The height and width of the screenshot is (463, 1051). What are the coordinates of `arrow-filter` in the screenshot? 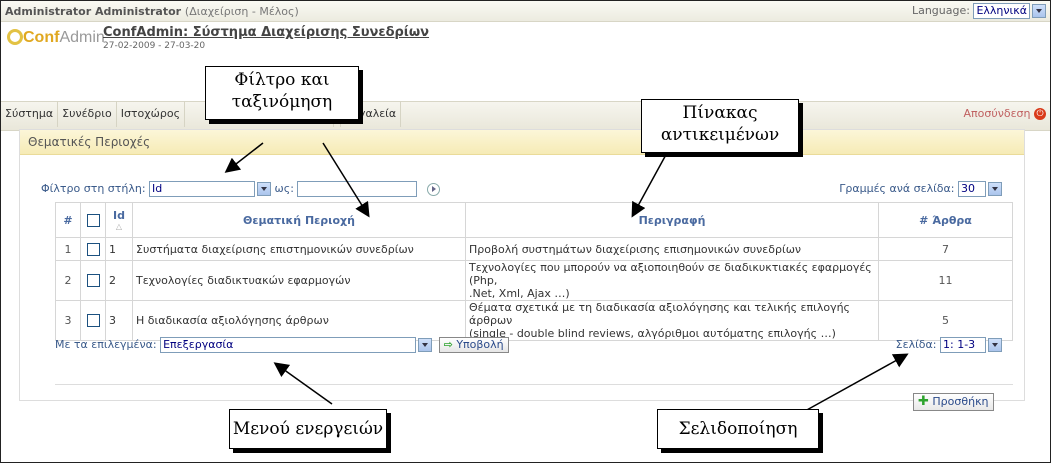 It's located at (244, 157).